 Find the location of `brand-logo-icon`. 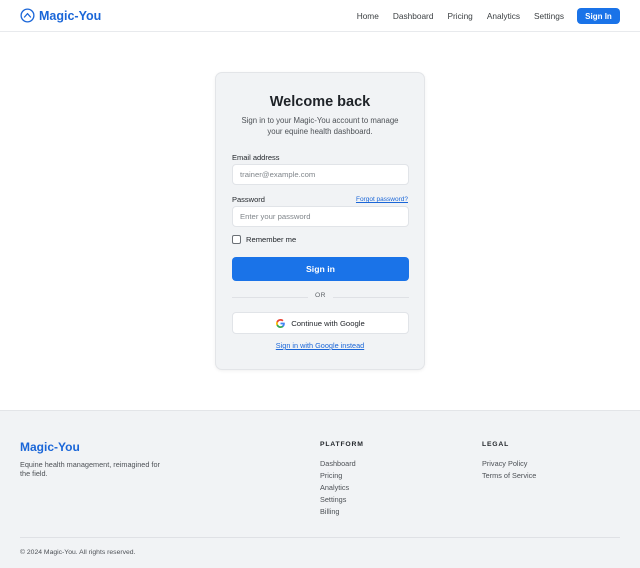

brand-logo-icon is located at coordinates (27, 15).